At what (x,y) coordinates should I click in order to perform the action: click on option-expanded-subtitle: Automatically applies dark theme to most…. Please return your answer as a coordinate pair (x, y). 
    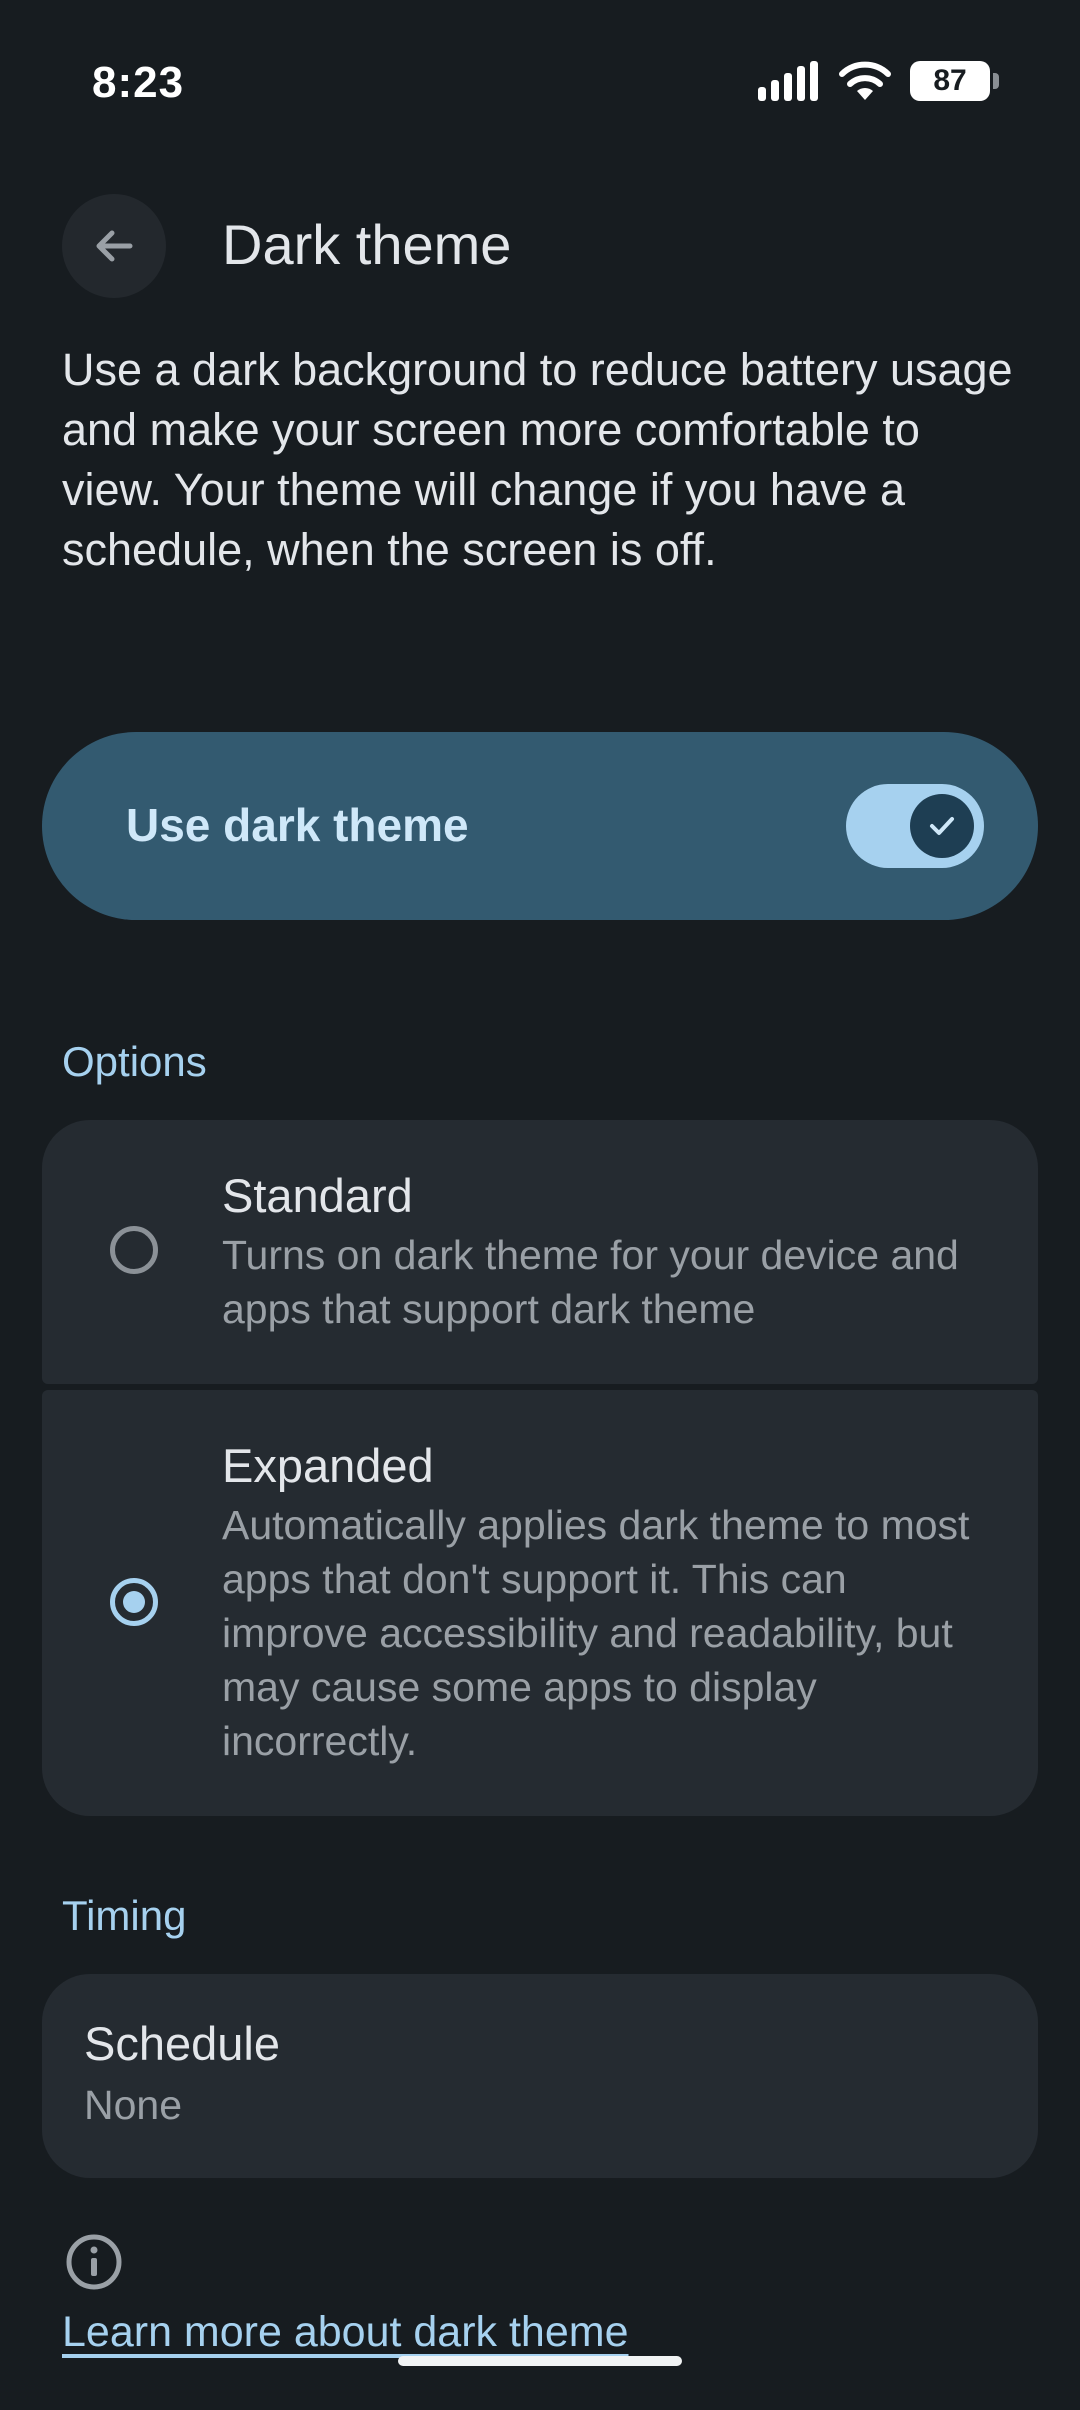
    Looking at the image, I should click on (596, 1633).